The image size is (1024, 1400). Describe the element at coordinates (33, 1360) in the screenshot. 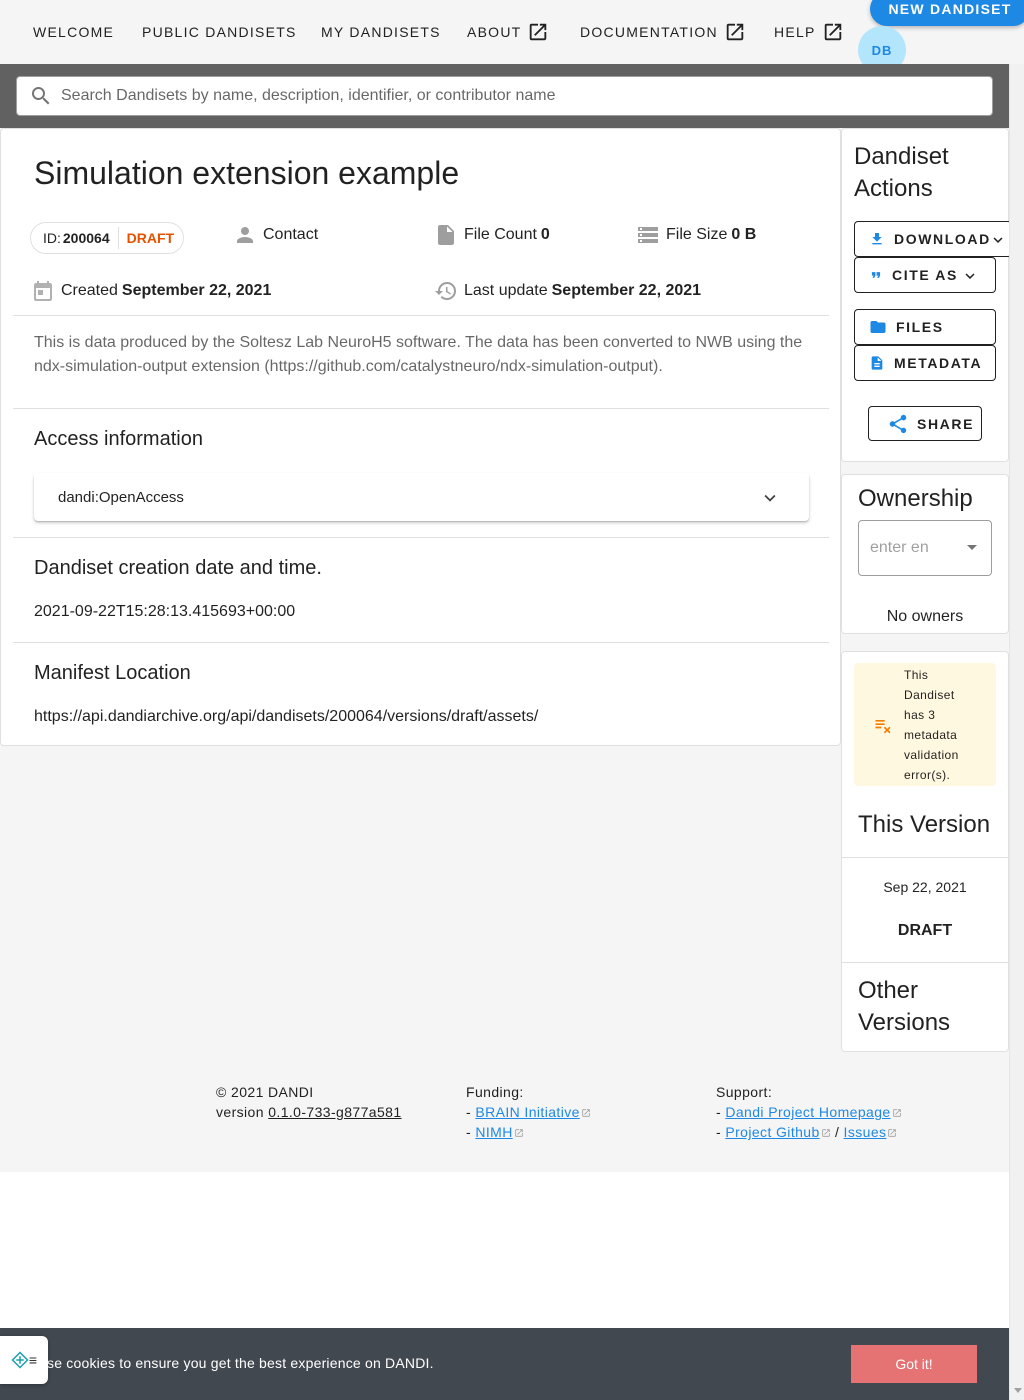

I see `menu-icon: ≡` at that location.